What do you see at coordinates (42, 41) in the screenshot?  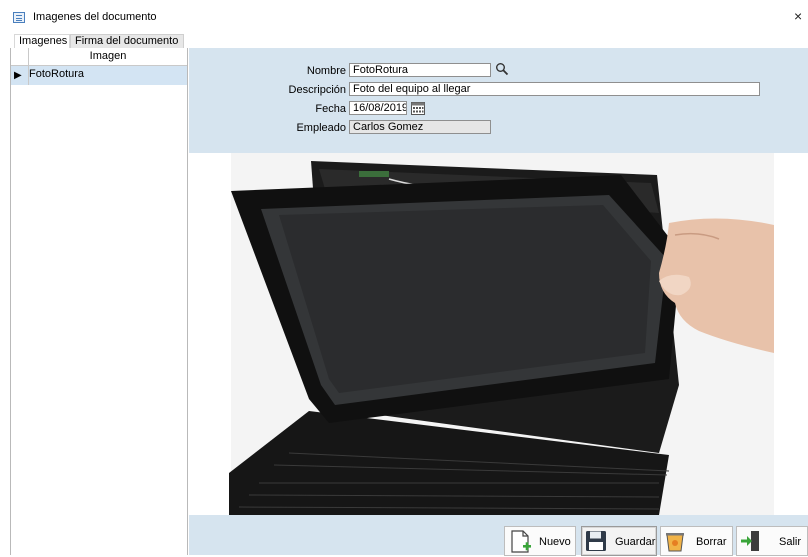 I see `tab-imagenes: Imagenes` at bounding box center [42, 41].